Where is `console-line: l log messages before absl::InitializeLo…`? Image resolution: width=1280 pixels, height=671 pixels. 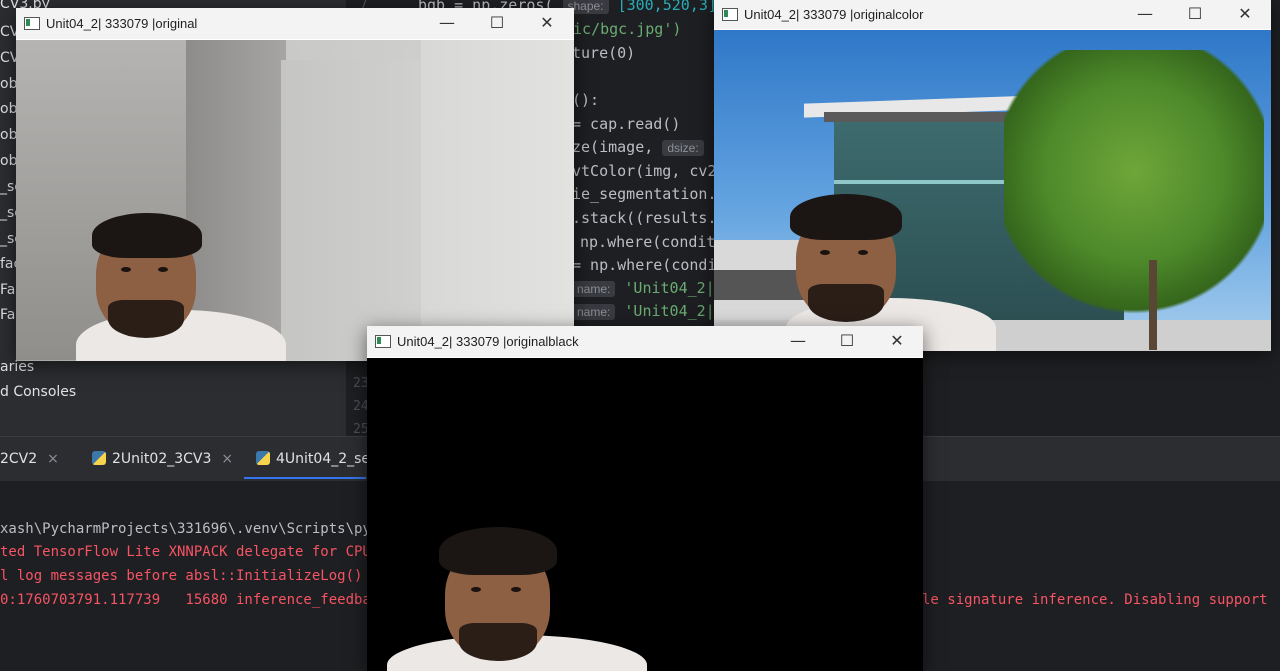
console-line: l log messages before absl::InitializeLo… is located at coordinates (181, 576).